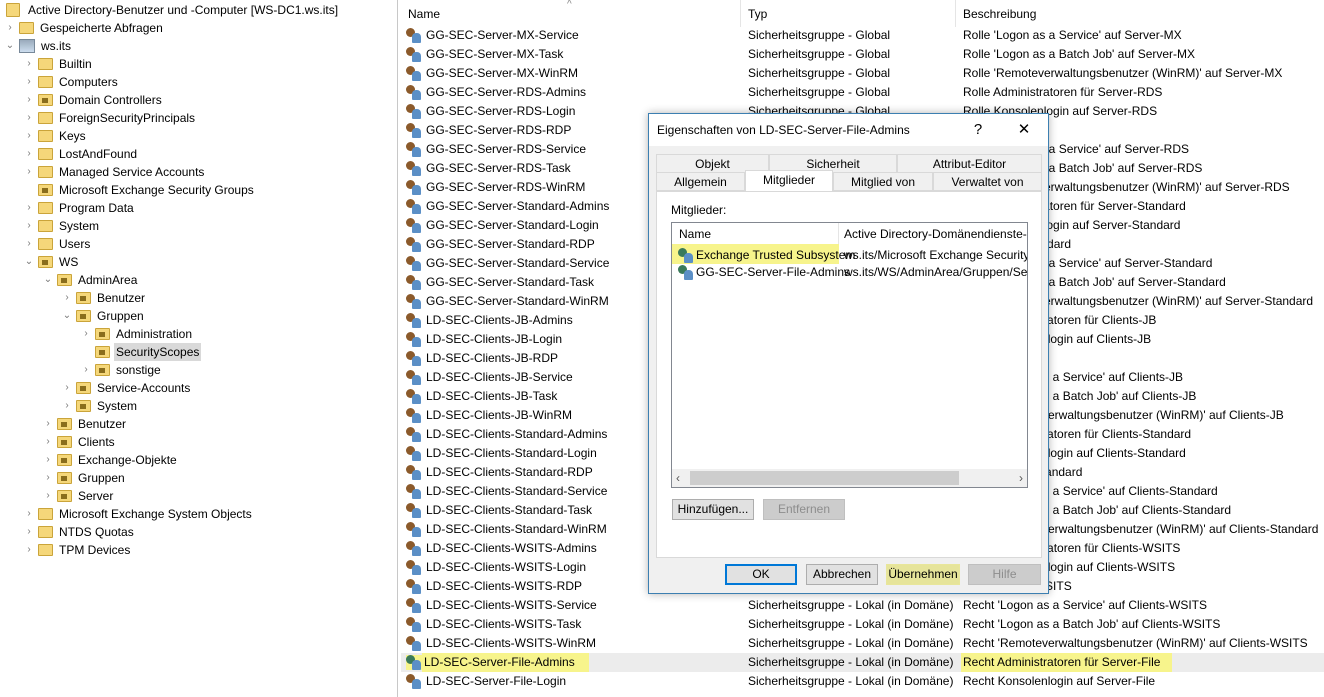  I want to click on tree-item: › Clients, so click(79, 442).